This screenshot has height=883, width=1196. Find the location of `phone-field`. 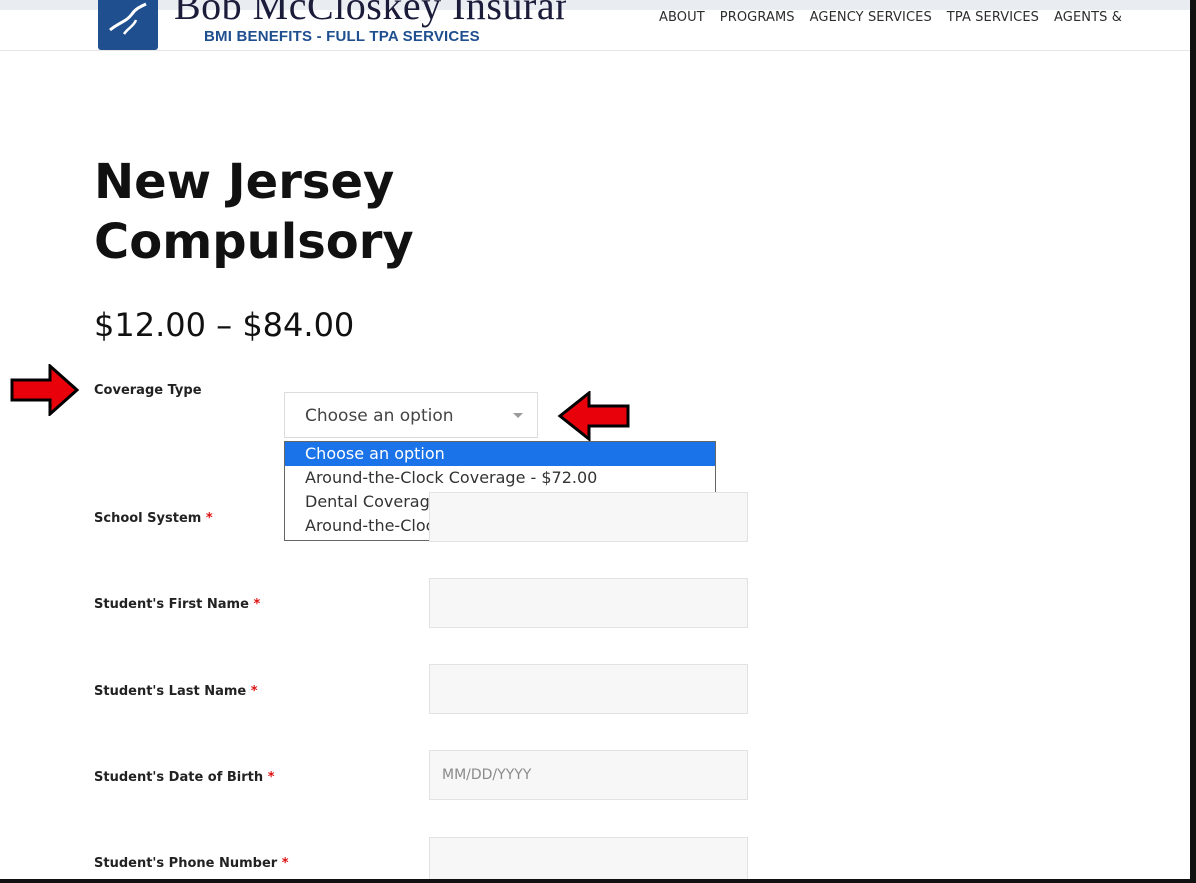

phone-field is located at coordinates (588, 860).